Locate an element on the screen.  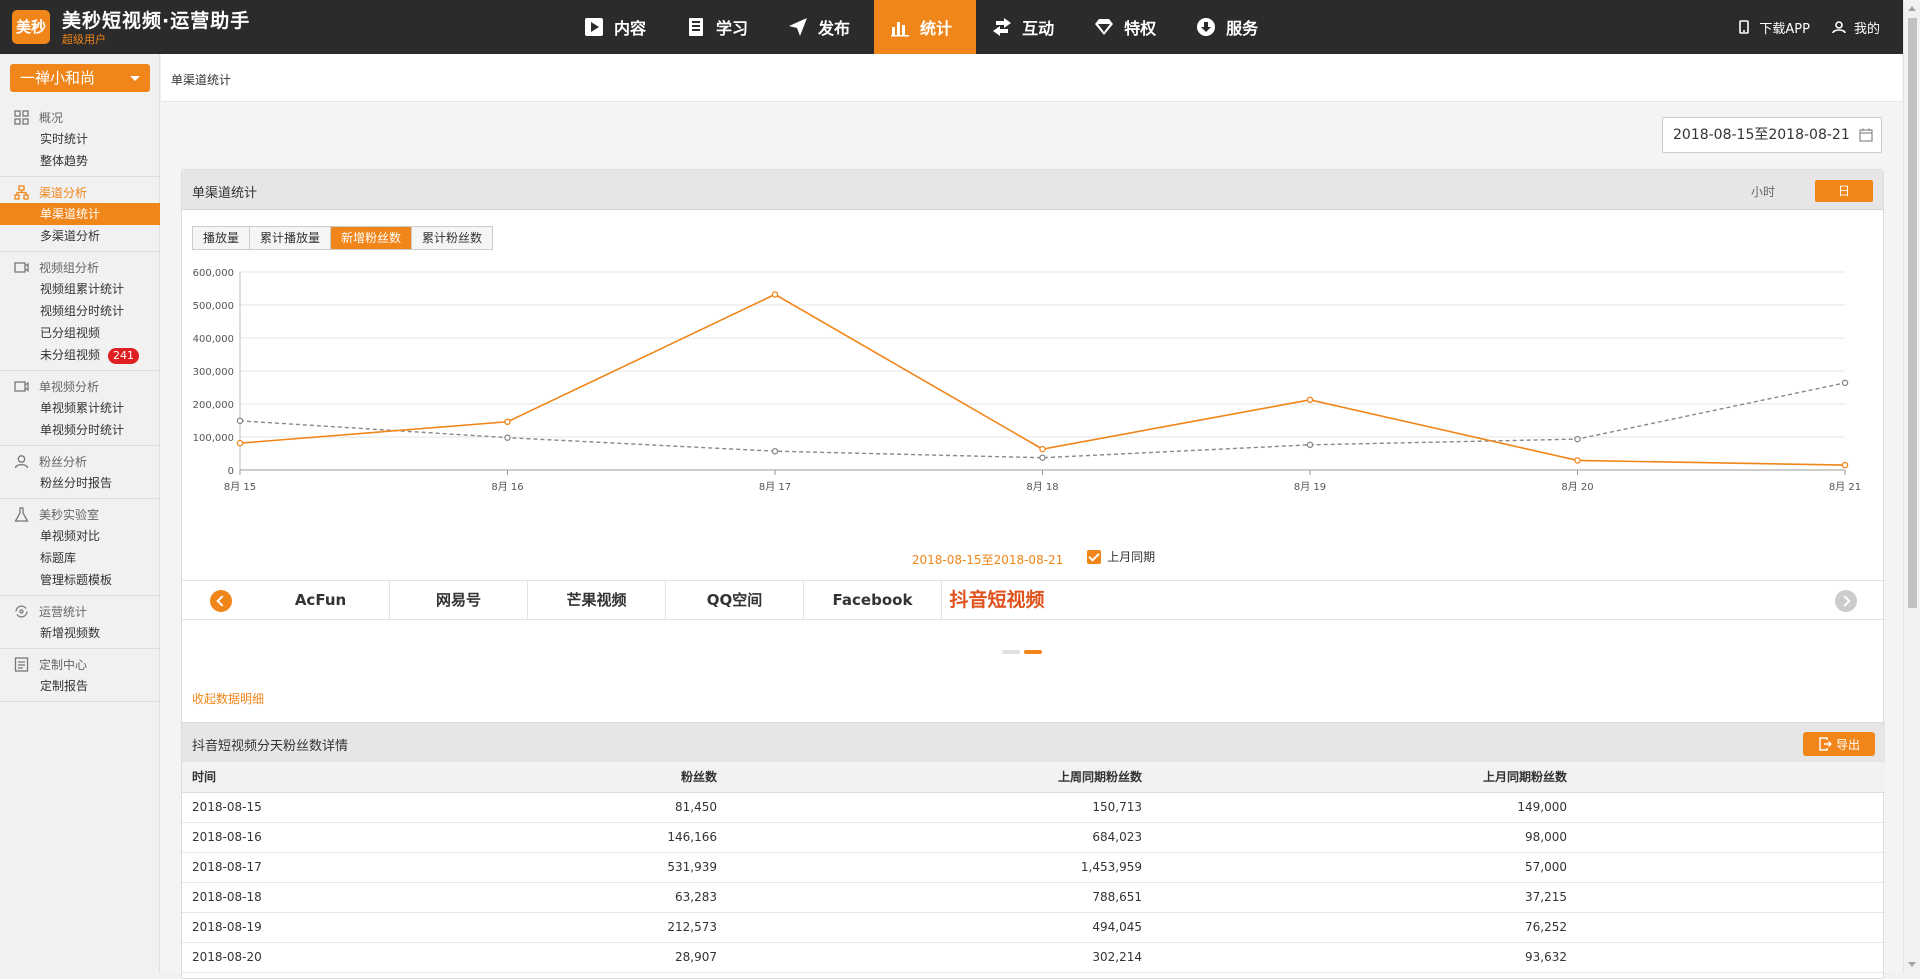
sidebar-item: 单视频对比 is located at coordinates (80, 536).